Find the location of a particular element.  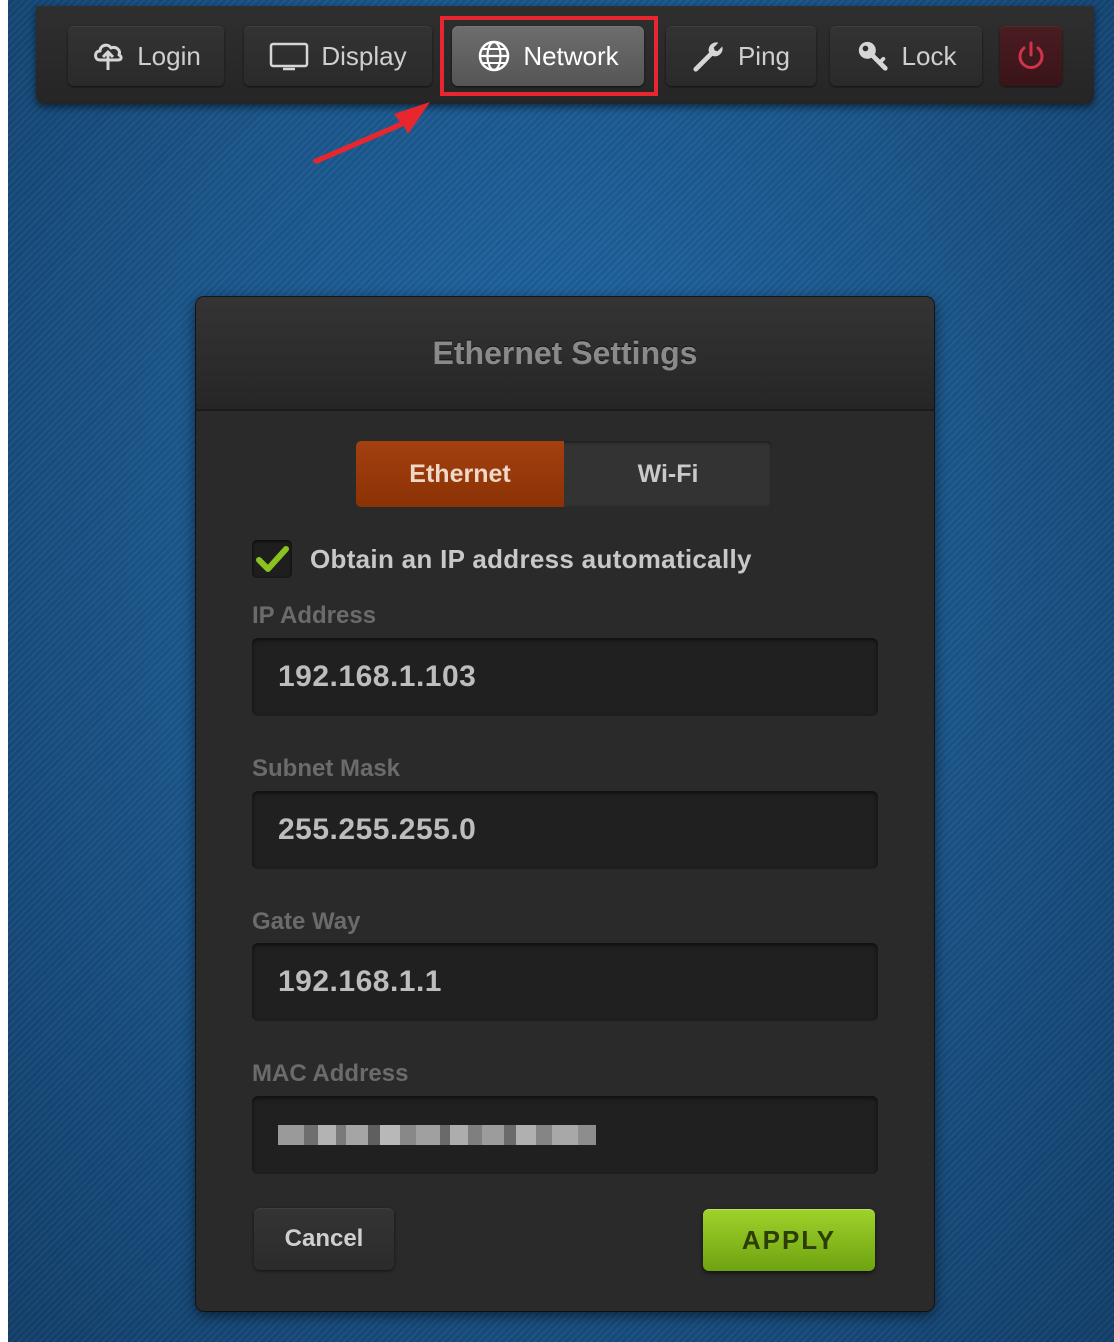

highlight-box is located at coordinates (549, 56).